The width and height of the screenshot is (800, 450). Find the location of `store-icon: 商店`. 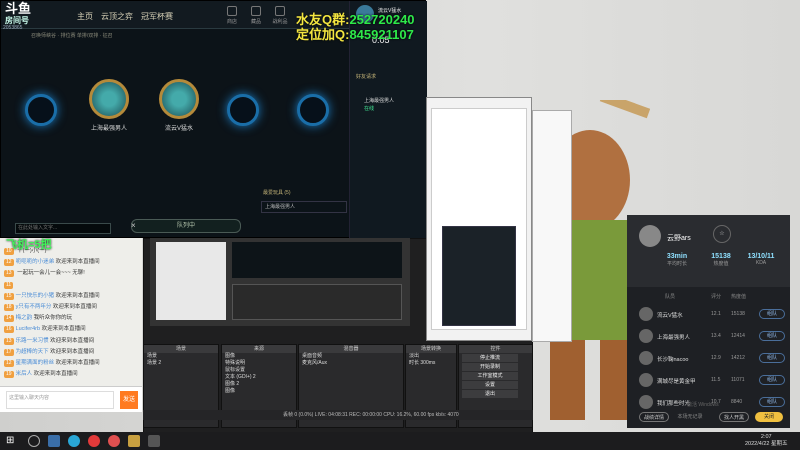

store-icon: 商店 is located at coordinates (232, 15).